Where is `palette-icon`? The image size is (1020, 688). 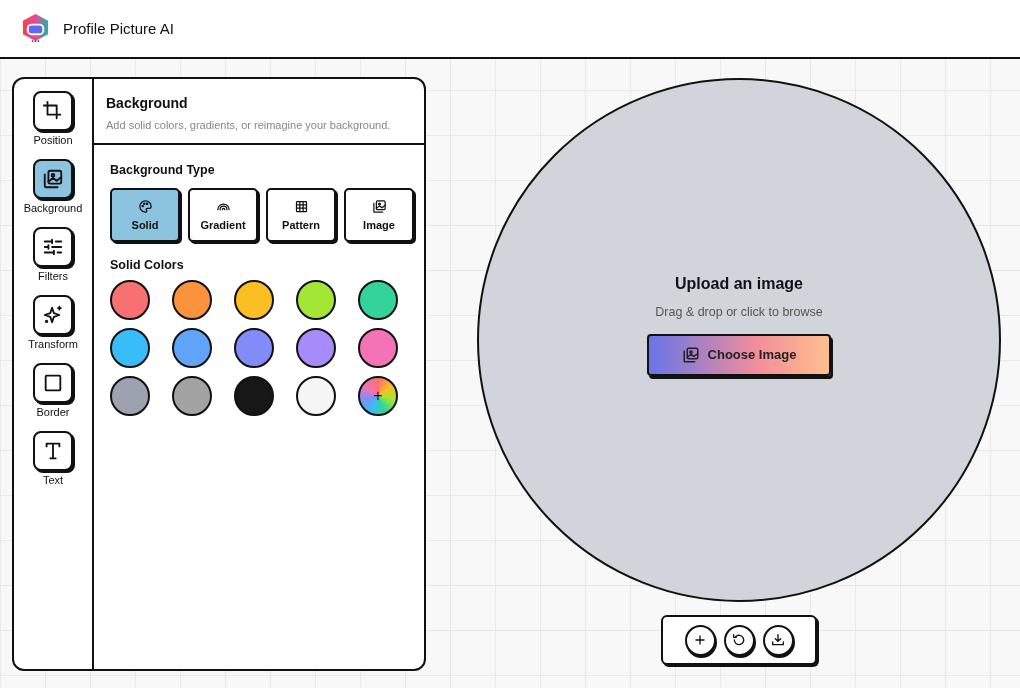 palette-icon is located at coordinates (145, 206).